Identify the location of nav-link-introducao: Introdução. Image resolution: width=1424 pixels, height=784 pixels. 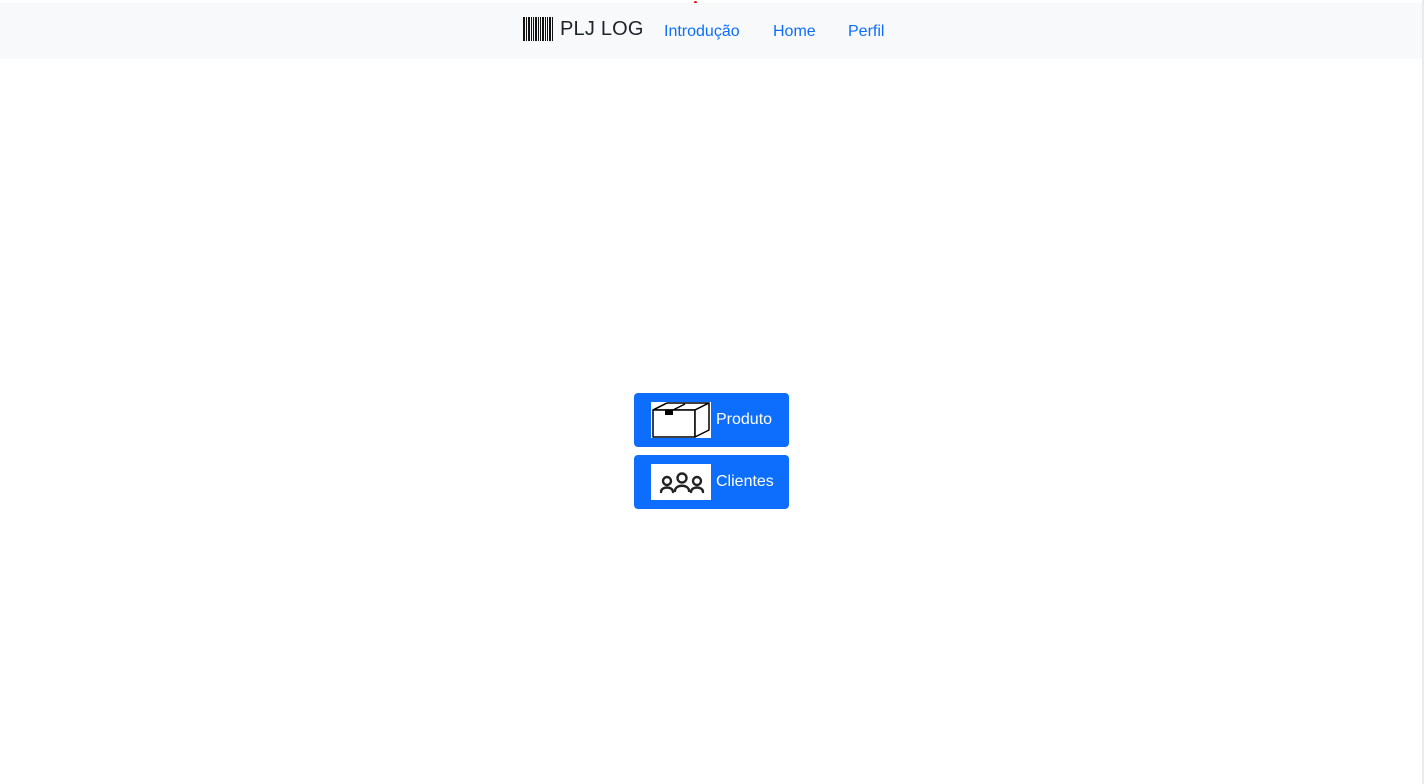
(702, 32).